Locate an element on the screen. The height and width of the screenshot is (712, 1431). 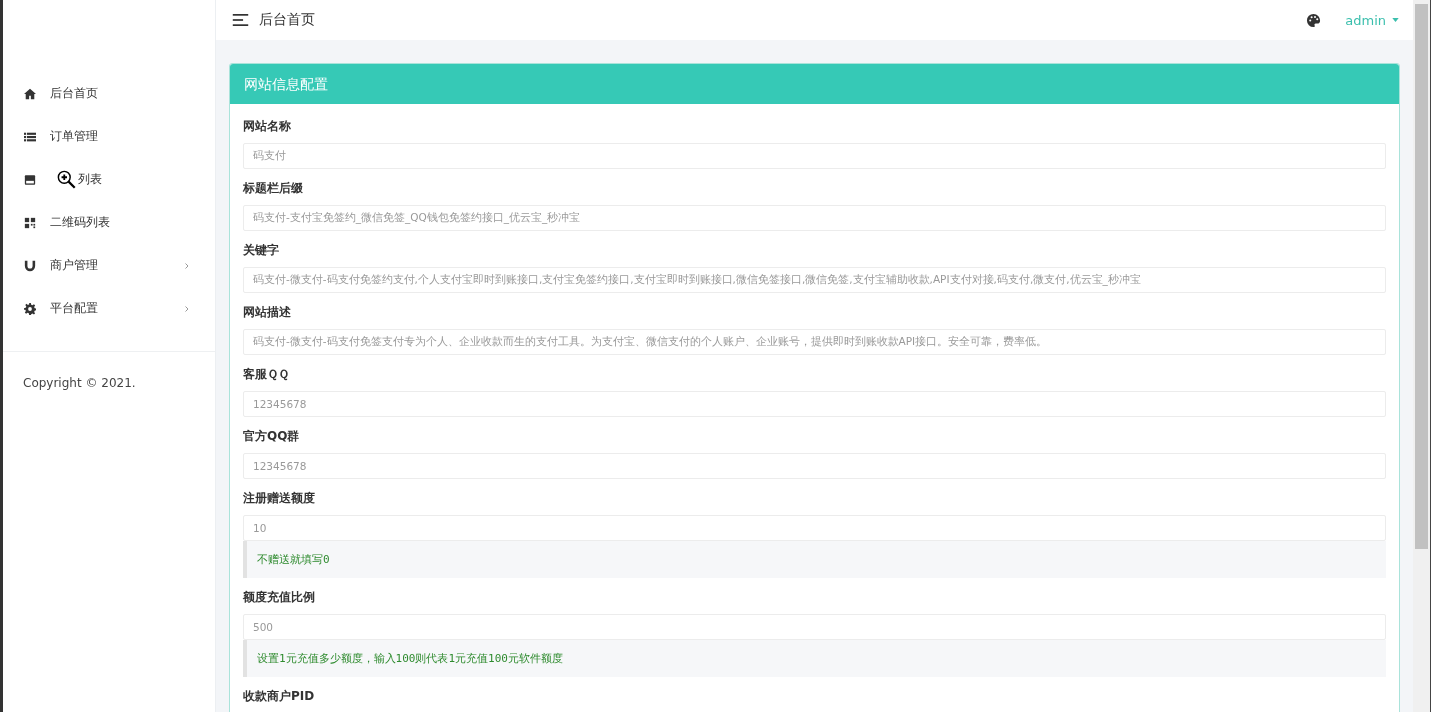
input-field: 10 is located at coordinates (814, 528).